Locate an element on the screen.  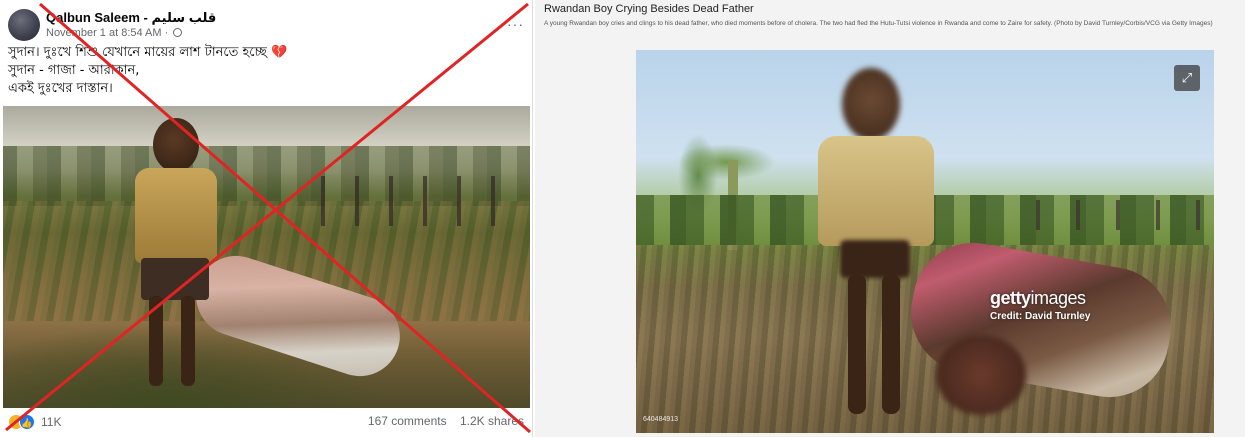
photo-boy-figure is located at coordinates (877, 248).